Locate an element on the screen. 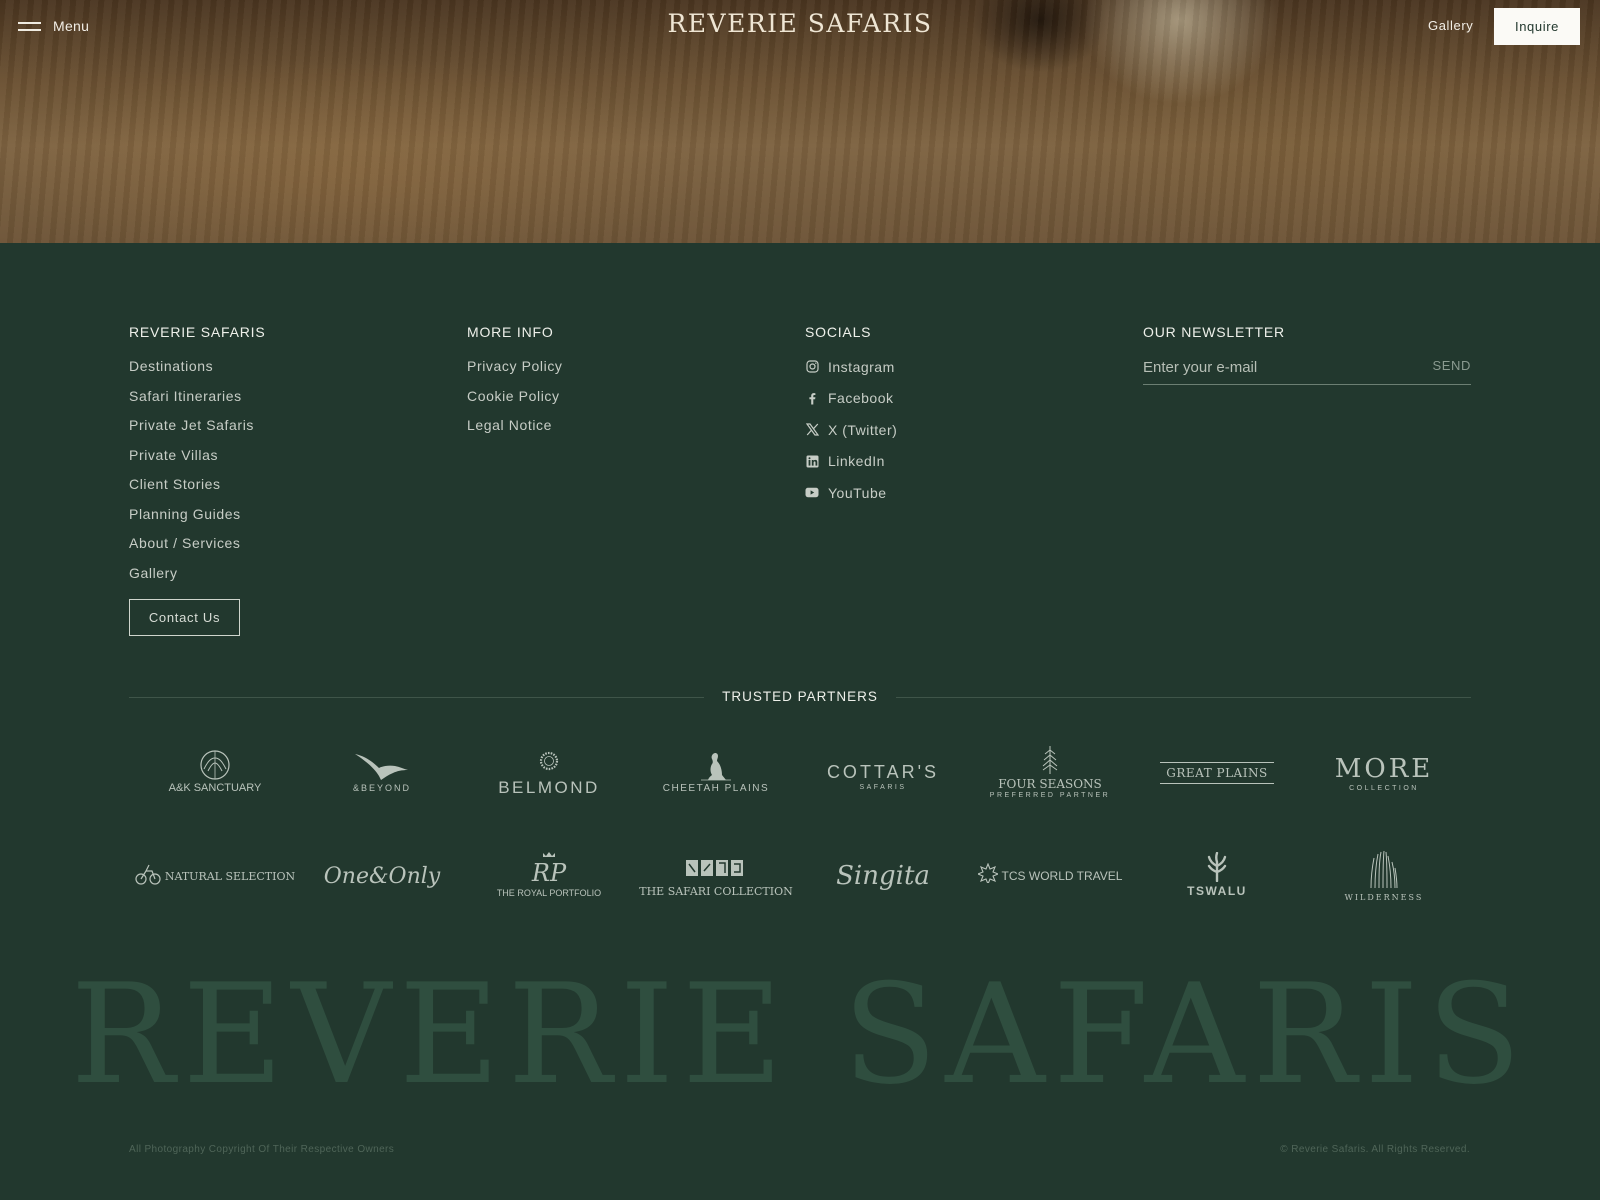 This screenshot has height=1200, width=1600. footer-link-about-services: About / Services is located at coordinates (197, 544).